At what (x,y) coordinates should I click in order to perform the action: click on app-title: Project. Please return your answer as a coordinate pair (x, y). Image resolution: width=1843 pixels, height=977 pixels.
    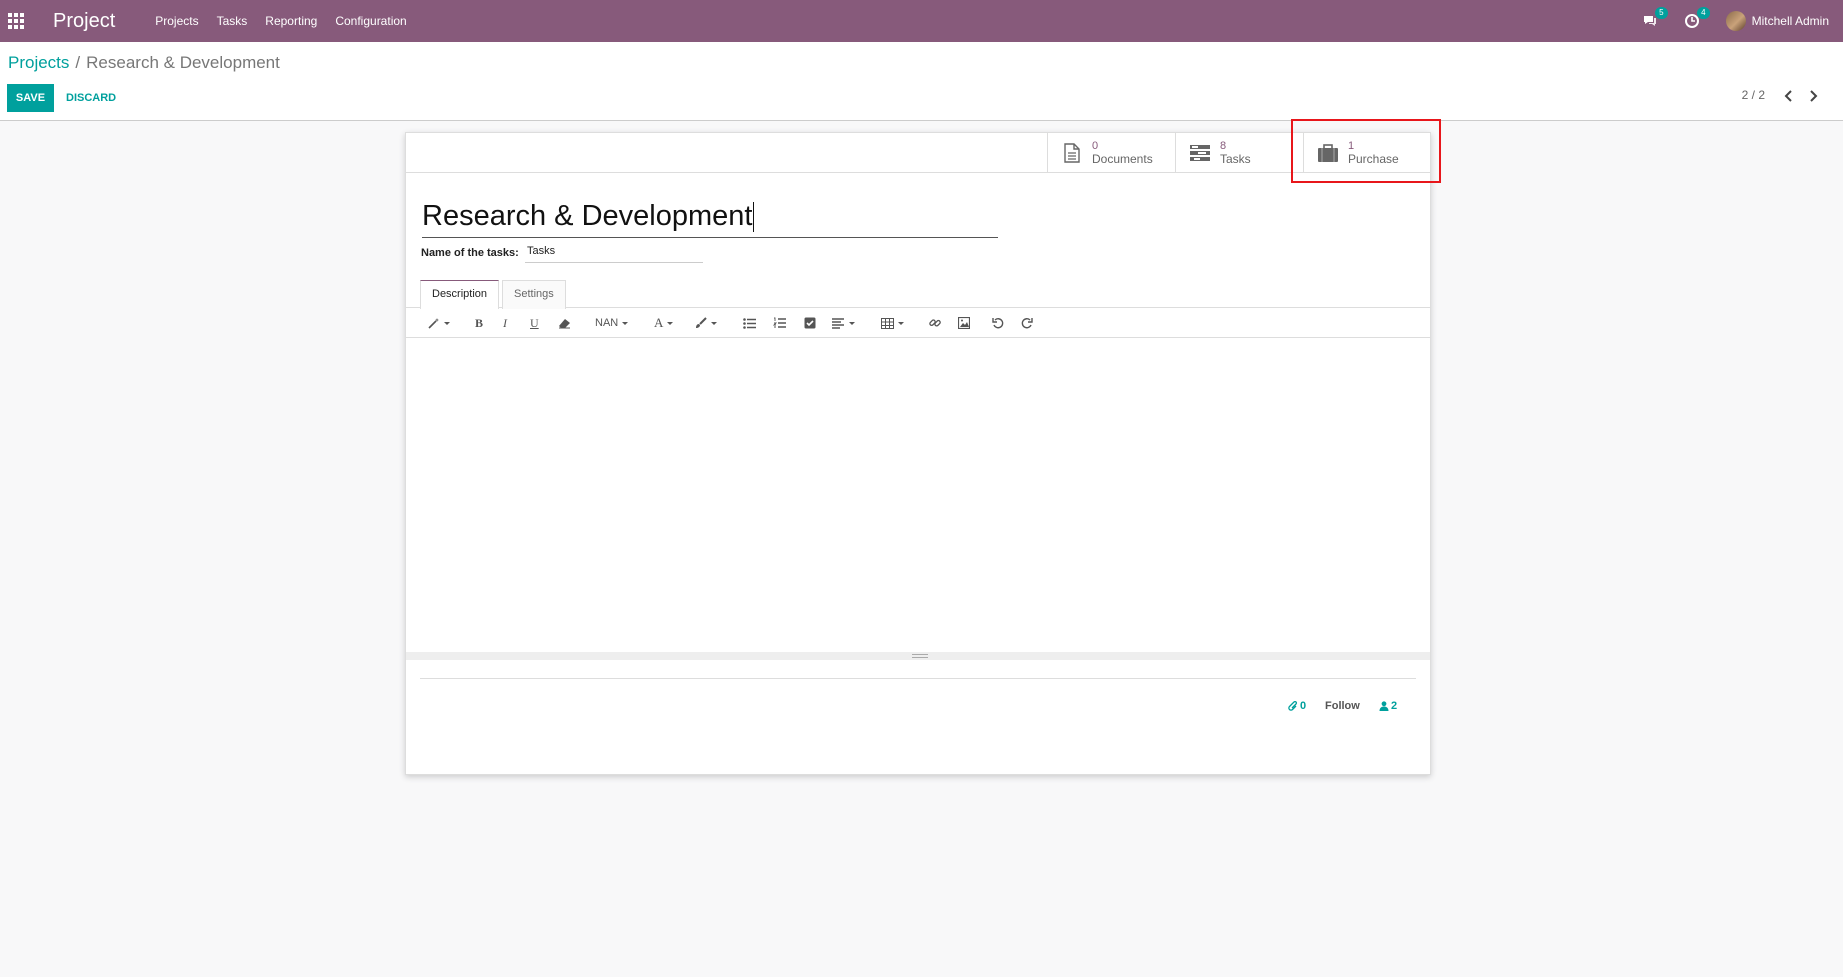
    Looking at the image, I should click on (84, 21).